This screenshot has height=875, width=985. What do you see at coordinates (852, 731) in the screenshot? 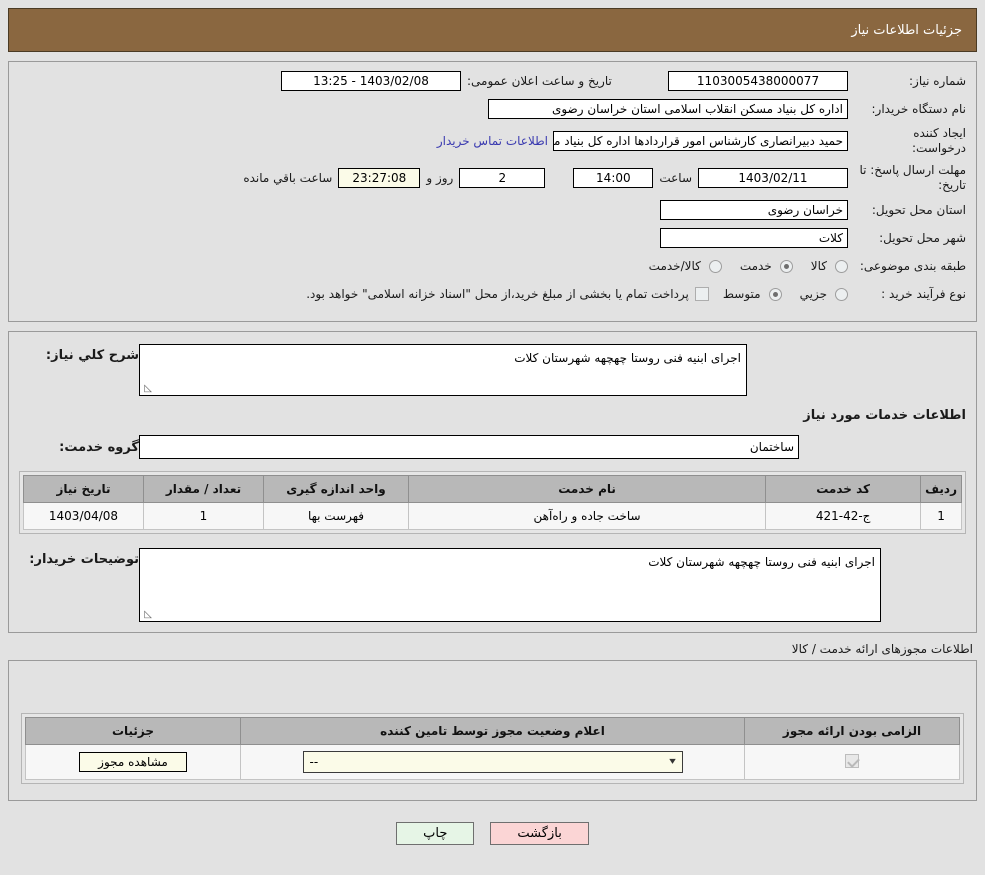
I see `th-permit-required: الزامی بودن ارائه مجوز` at bounding box center [852, 731].